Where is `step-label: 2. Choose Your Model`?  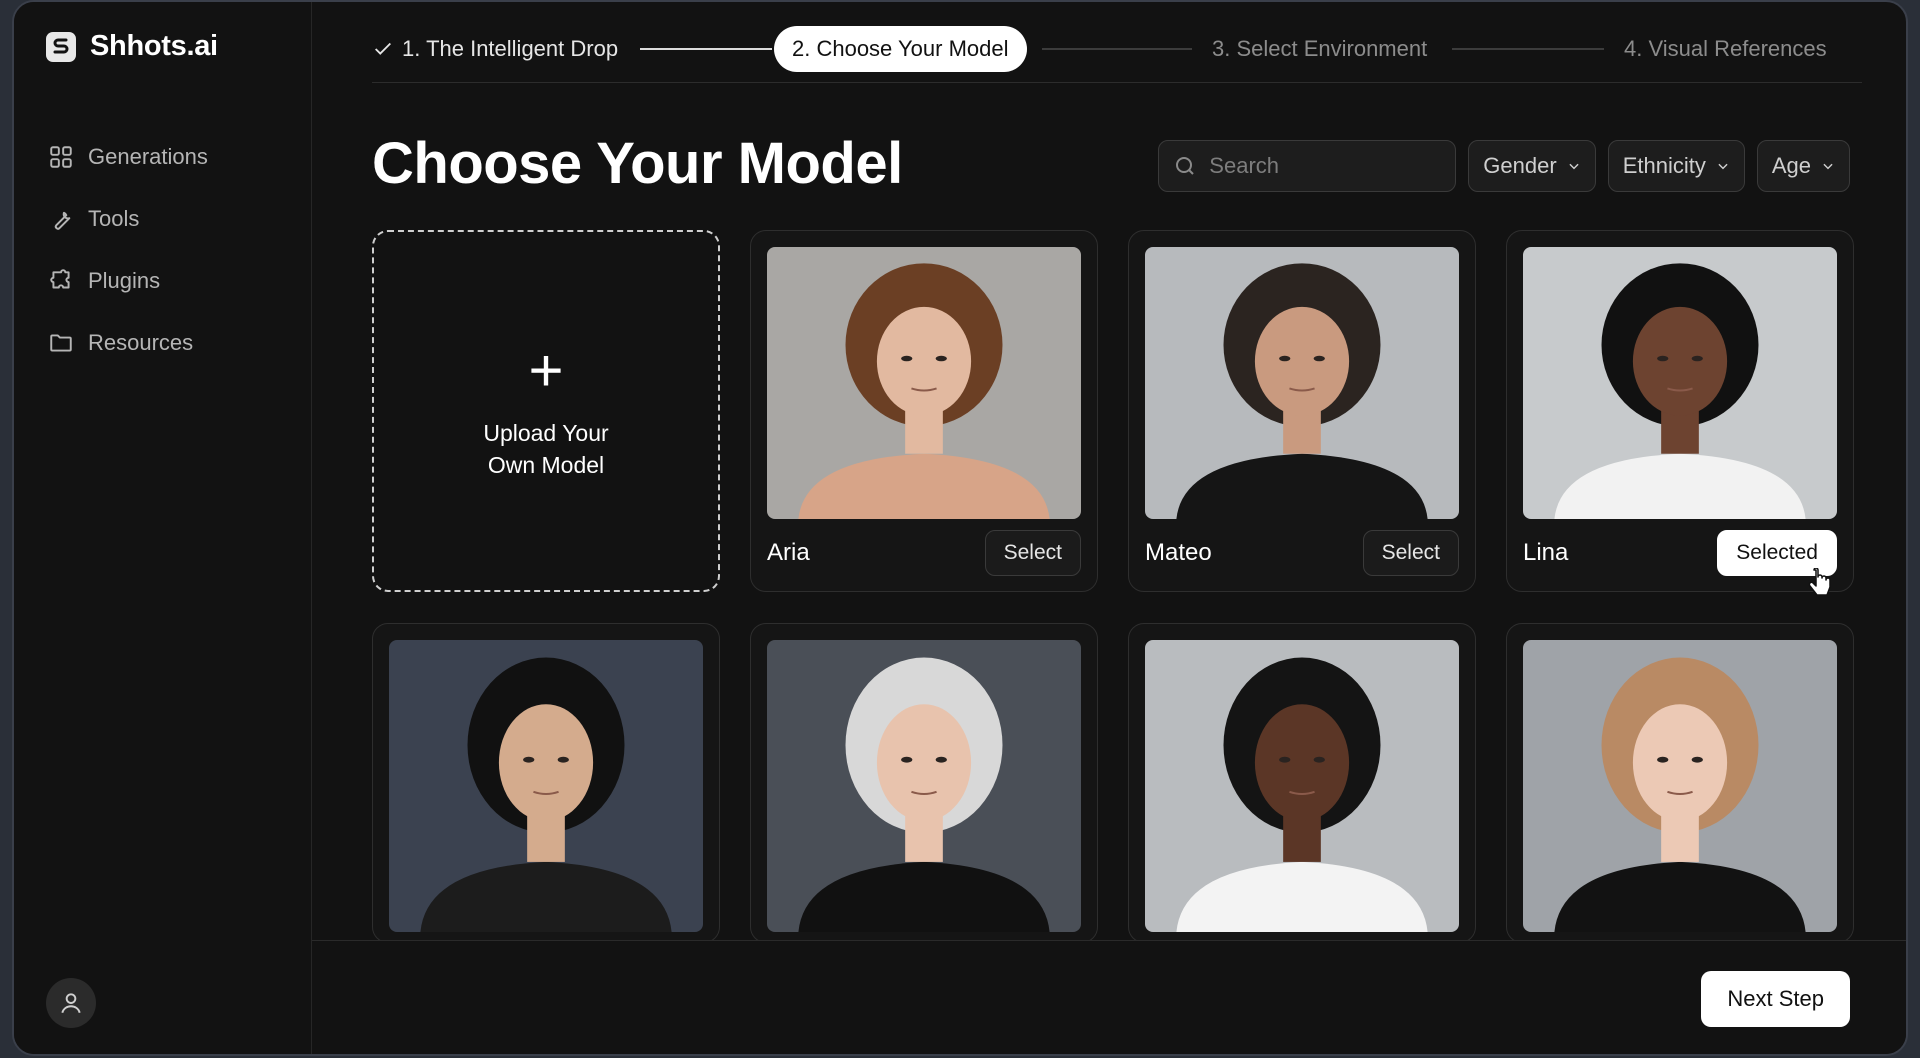 step-label: 2. Choose Your Model is located at coordinates (900, 48).